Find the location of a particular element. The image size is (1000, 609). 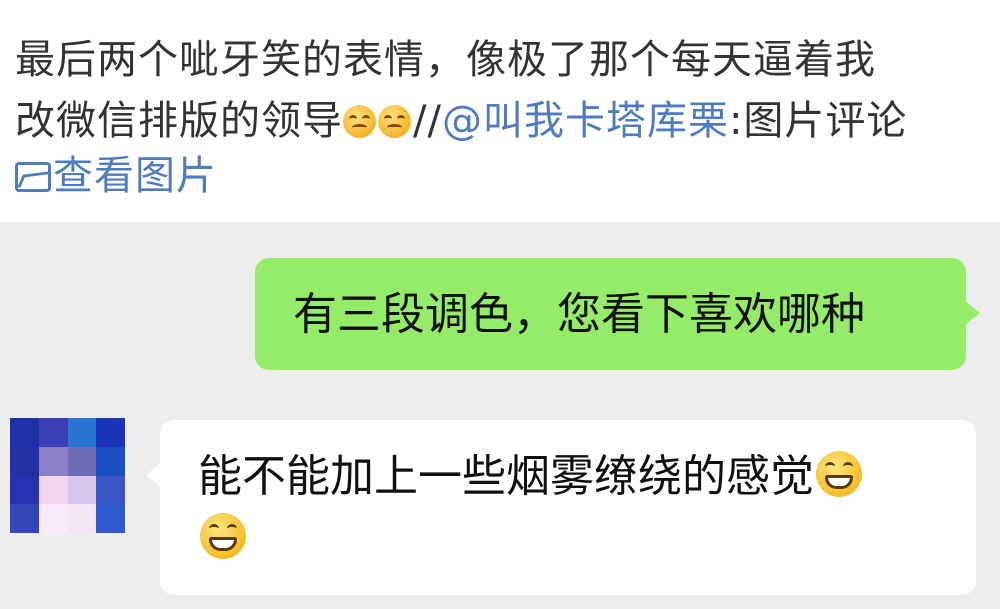

view-image-label: 查看图片 is located at coordinates (135, 176).